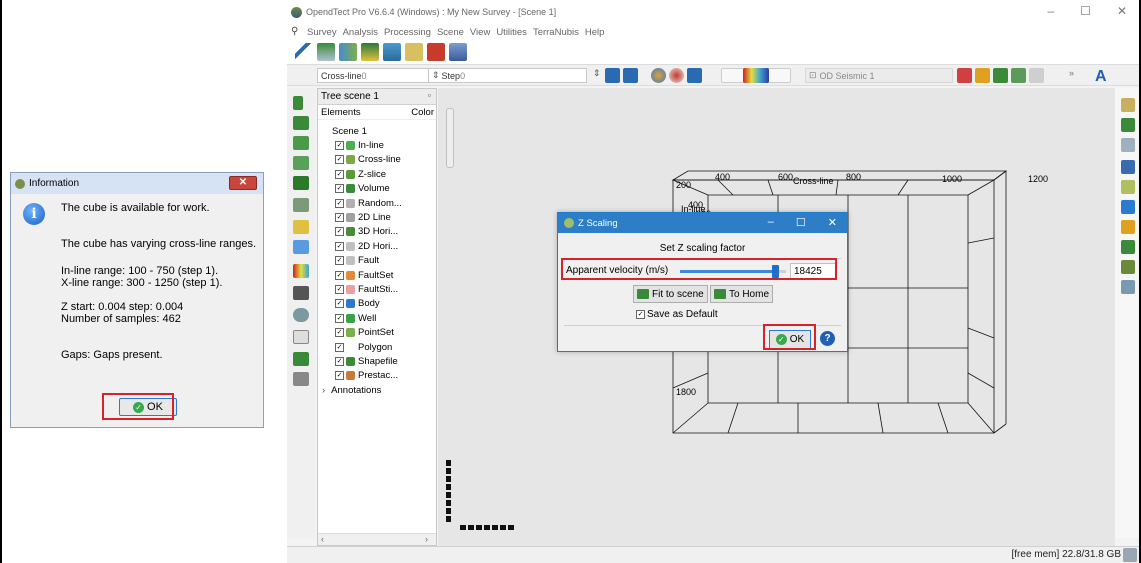 The height and width of the screenshot is (563, 1141). What do you see at coordinates (301, 293) in the screenshot?
I see `camera-icon` at bounding box center [301, 293].